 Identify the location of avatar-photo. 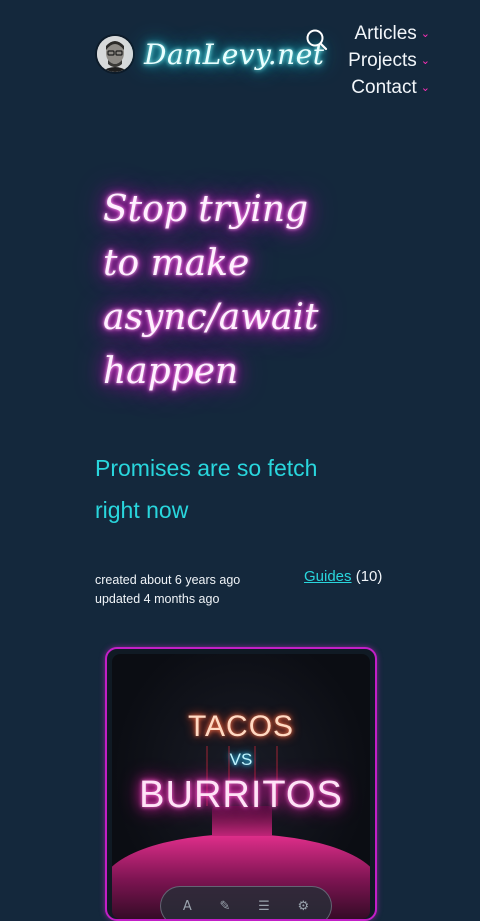
(115, 54).